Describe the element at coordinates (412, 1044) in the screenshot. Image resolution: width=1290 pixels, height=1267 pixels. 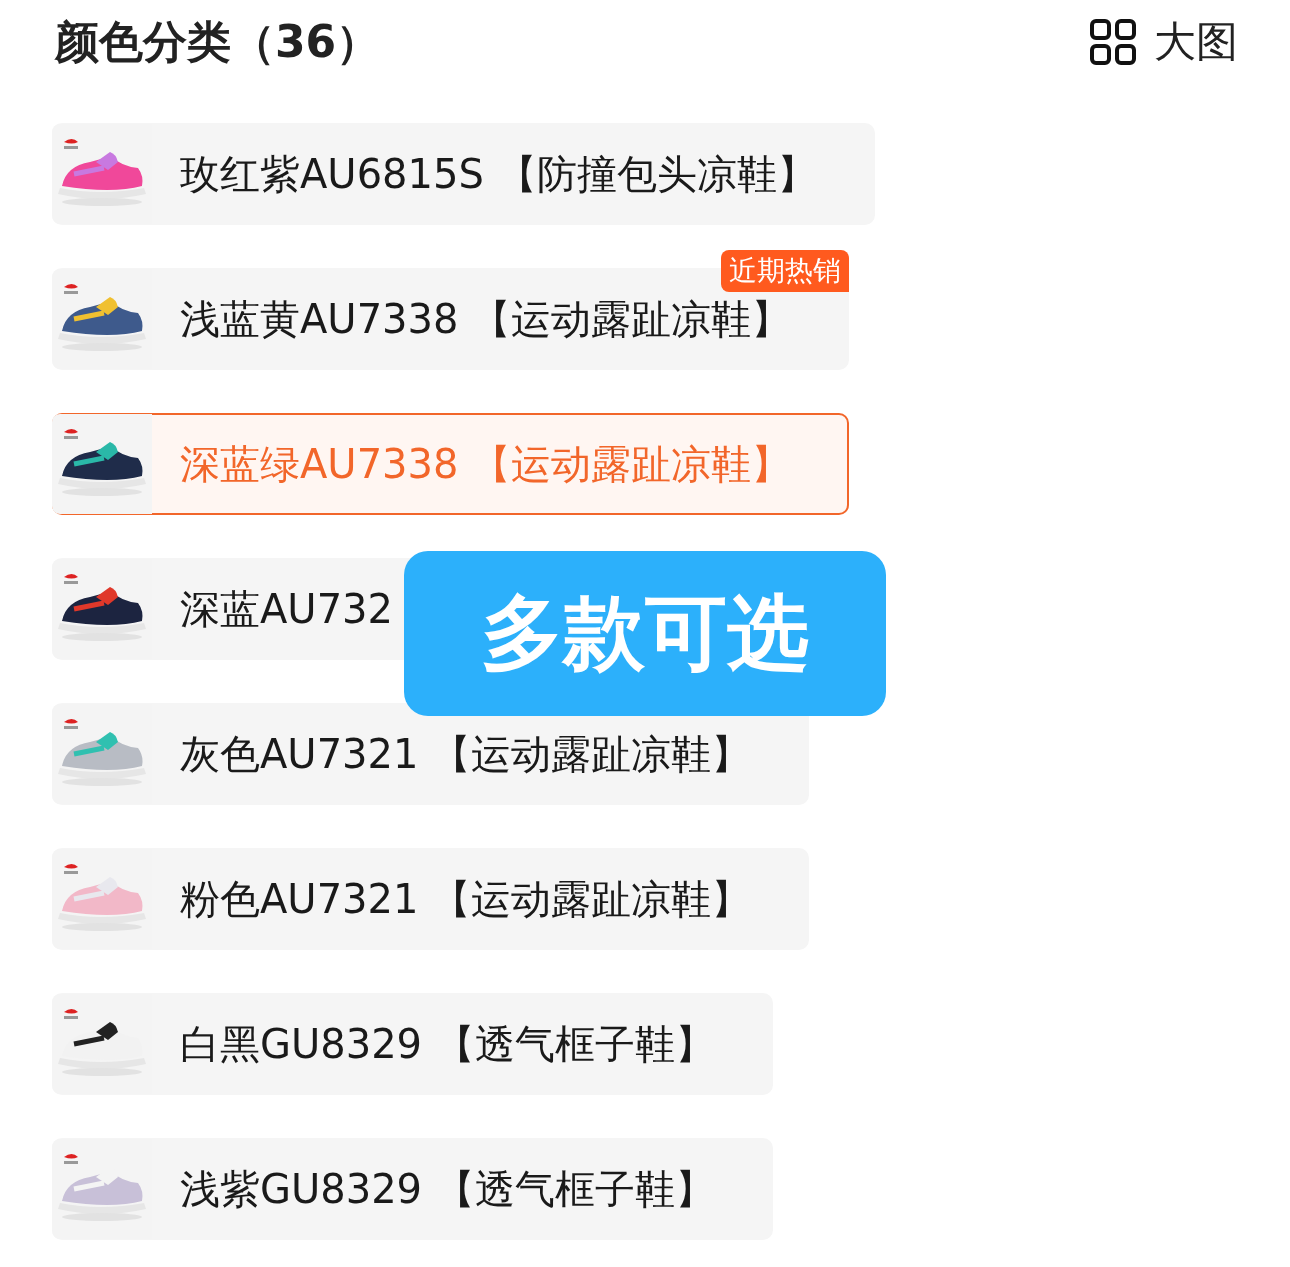
I see `color-option: 白黑GU8329 【透气框子鞋】` at that location.